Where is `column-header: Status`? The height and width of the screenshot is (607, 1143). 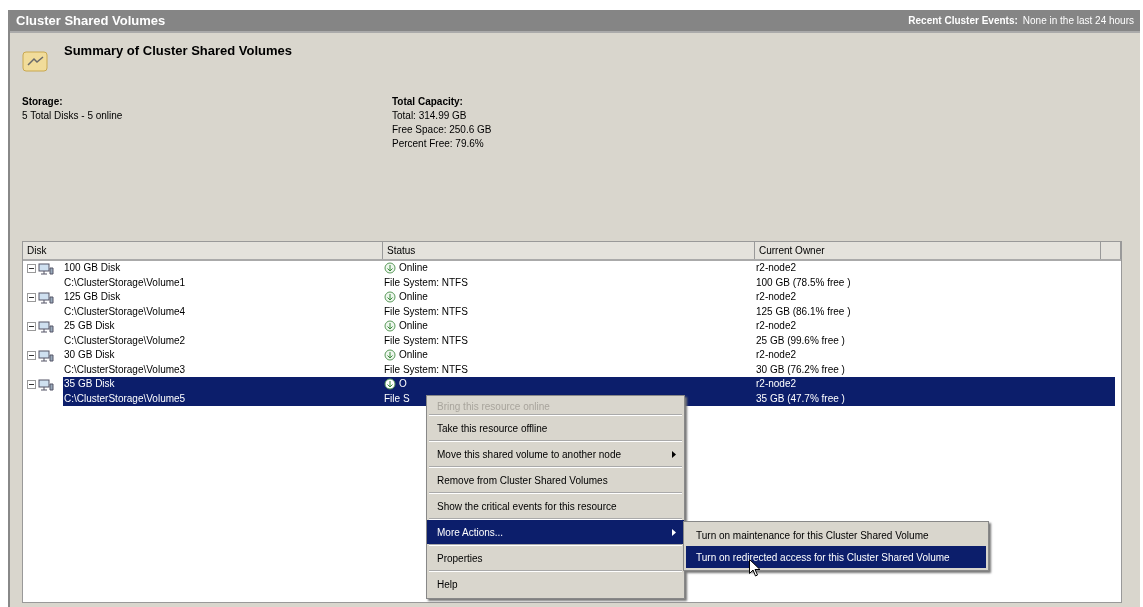 column-header: Status is located at coordinates (569, 250).